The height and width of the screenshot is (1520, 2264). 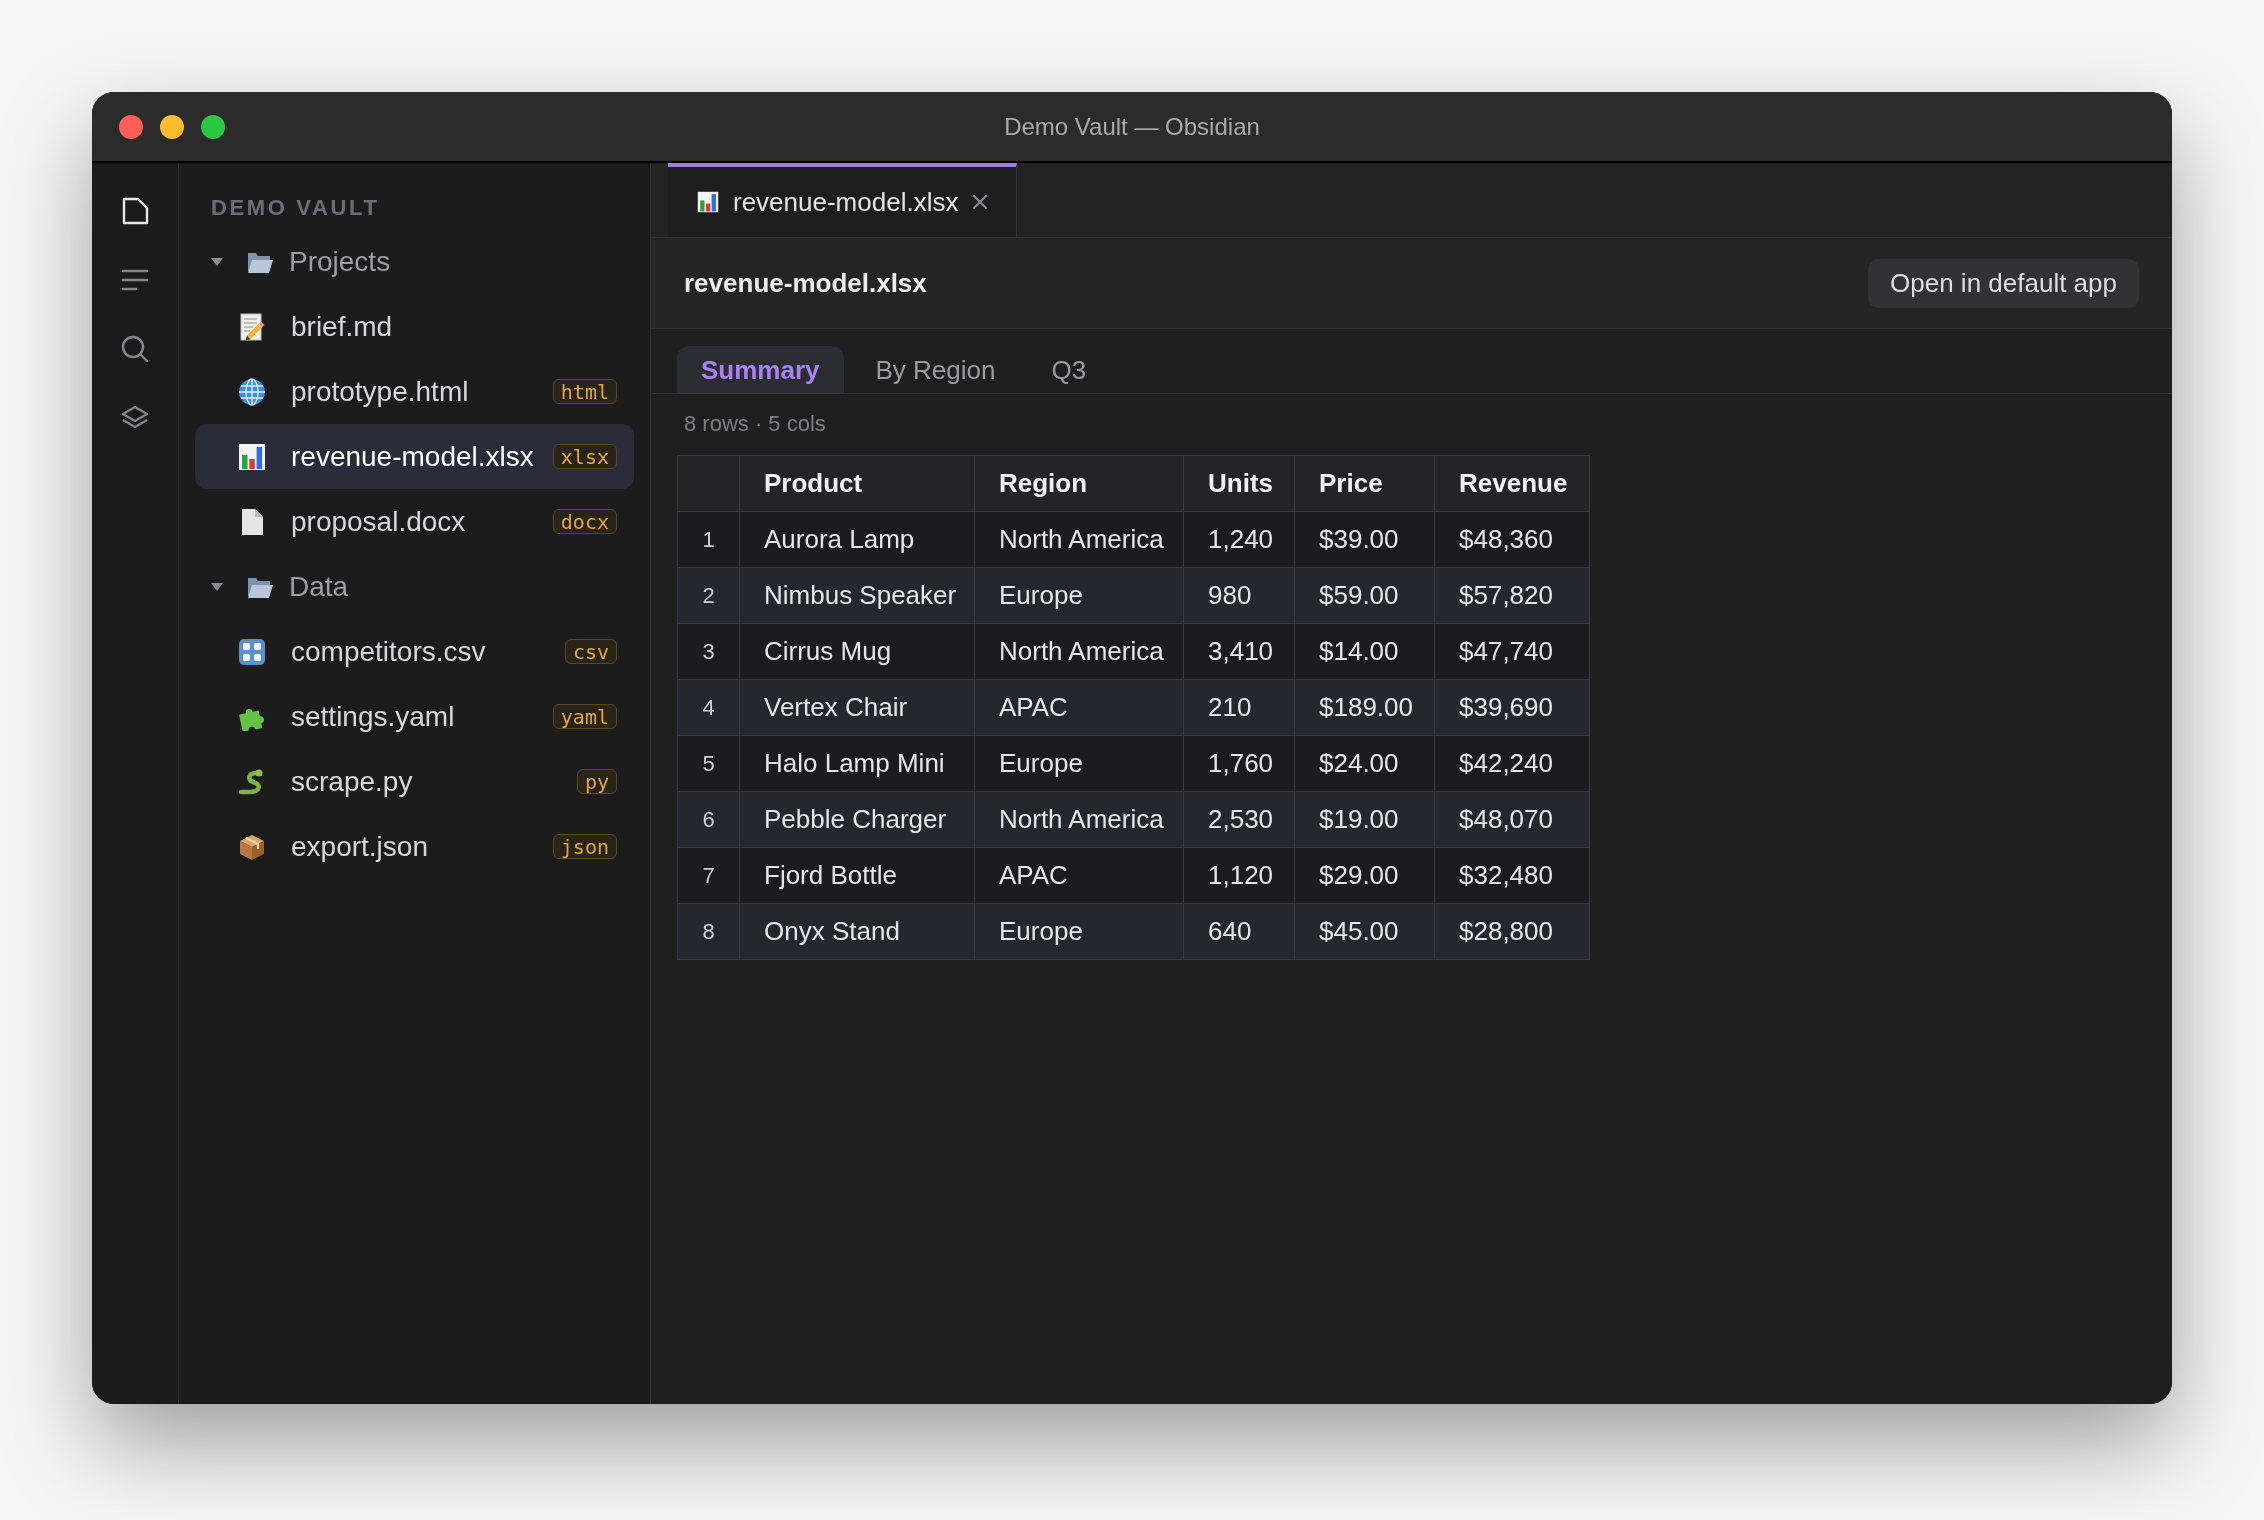 What do you see at coordinates (1239, 595) in the screenshot?
I see `table-cell: 980` at bounding box center [1239, 595].